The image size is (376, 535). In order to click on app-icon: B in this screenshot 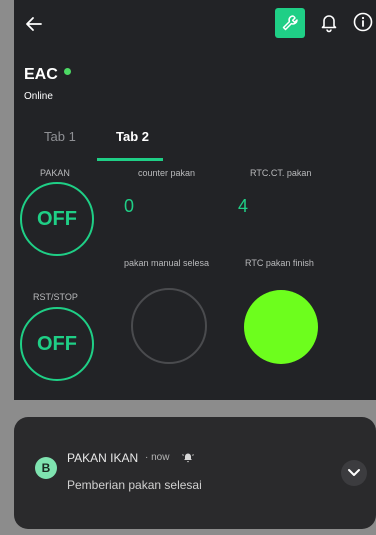, I will do `click(46, 468)`.